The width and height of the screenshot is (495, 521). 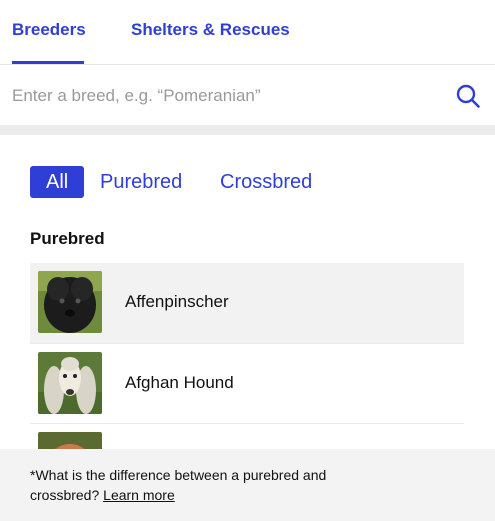 What do you see at coordinates (179, 382) in the screenshot?
I see `breed-name: Afghan Hound` at bounding box center [179, 382].